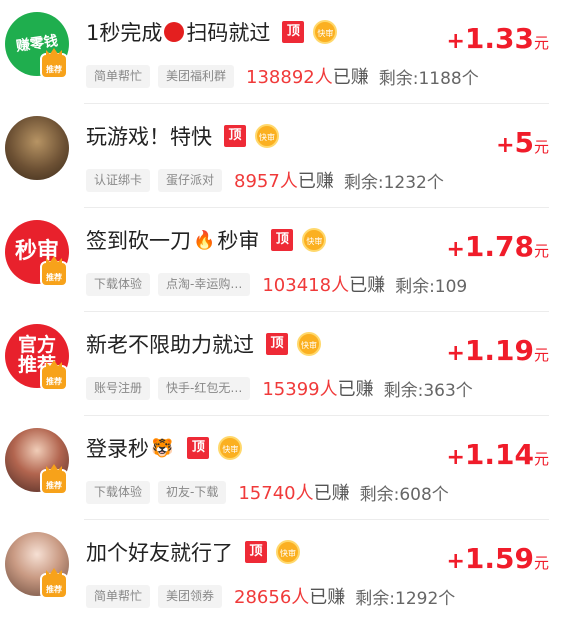 The height and width of the screenshot is (624, 561). I want to click on source-tag: 初友-下载, so click(192, 492).